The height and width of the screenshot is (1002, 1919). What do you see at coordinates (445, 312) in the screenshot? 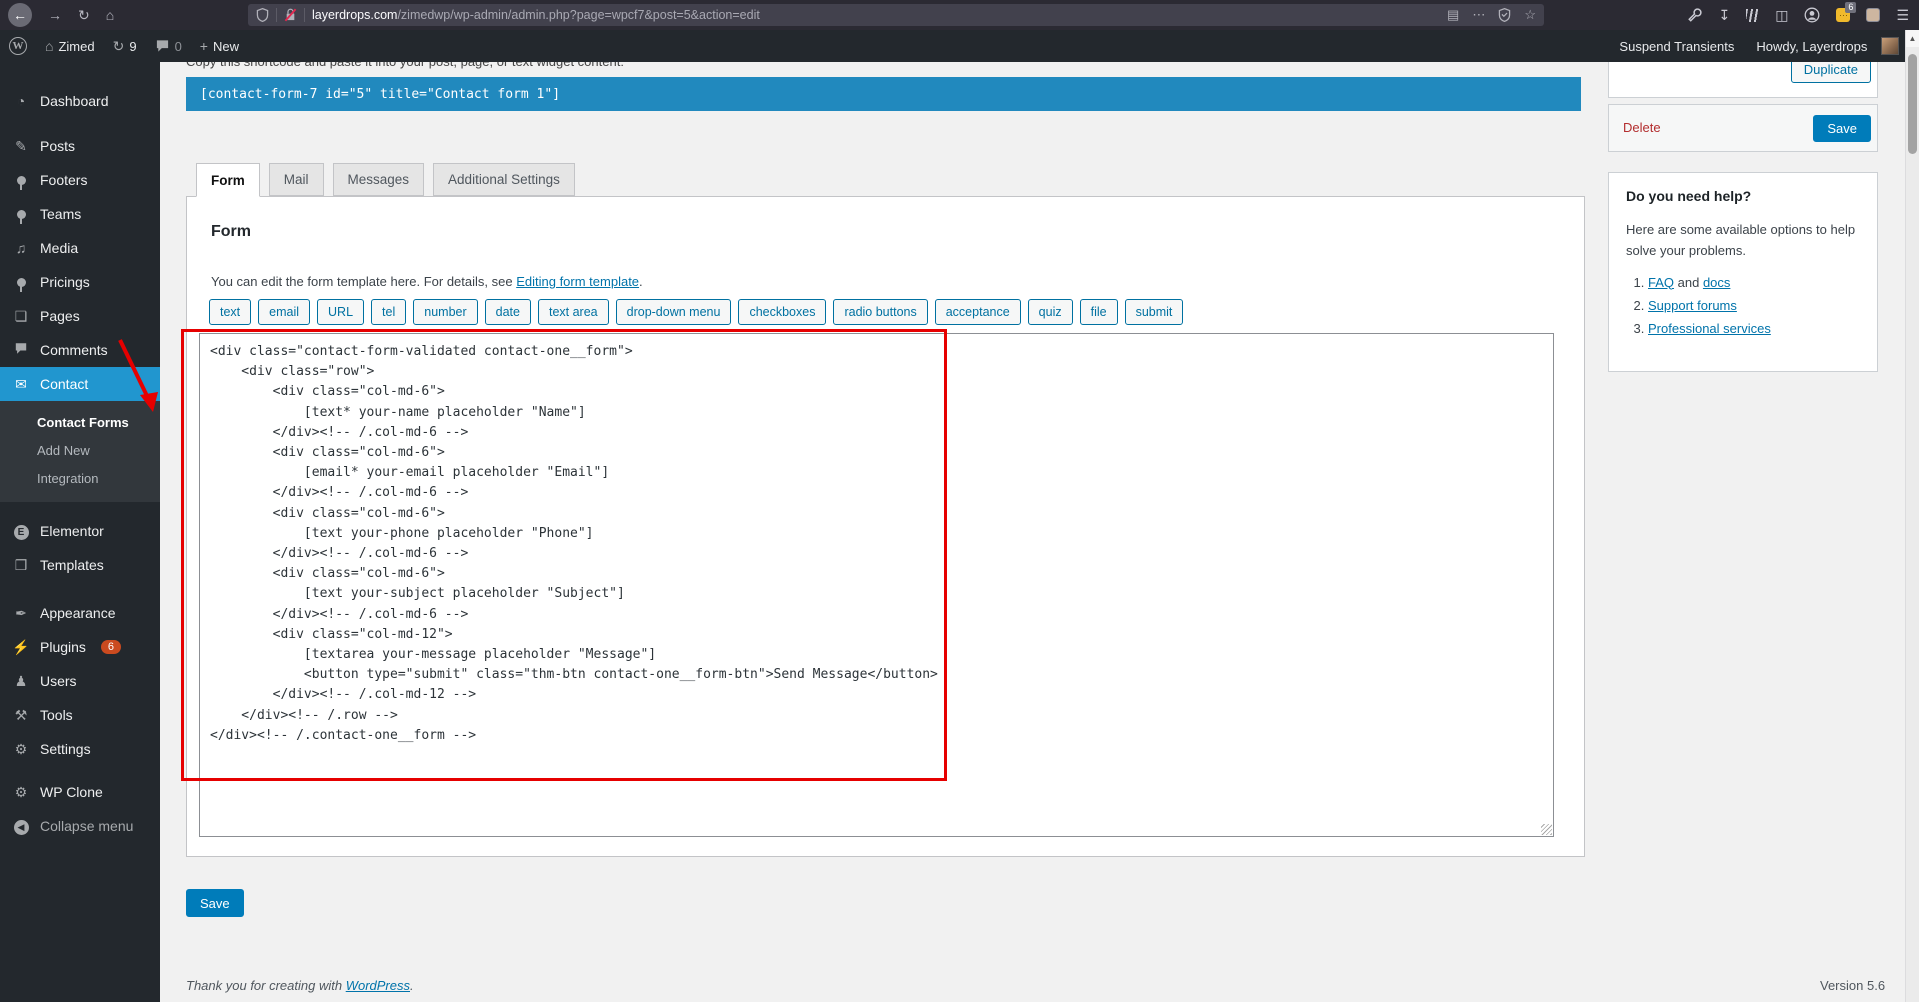
I see `tag-button-number: number` at bounding box center [445, 312].